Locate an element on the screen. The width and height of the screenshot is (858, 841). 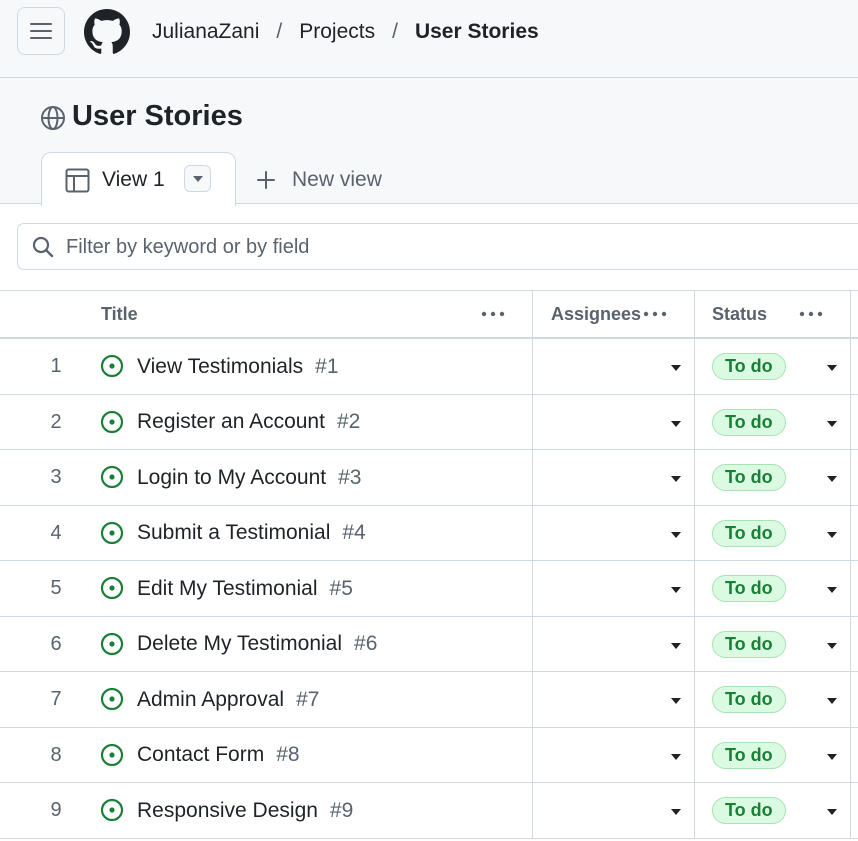
row-number: 4 is located at coordinates (56, 532).